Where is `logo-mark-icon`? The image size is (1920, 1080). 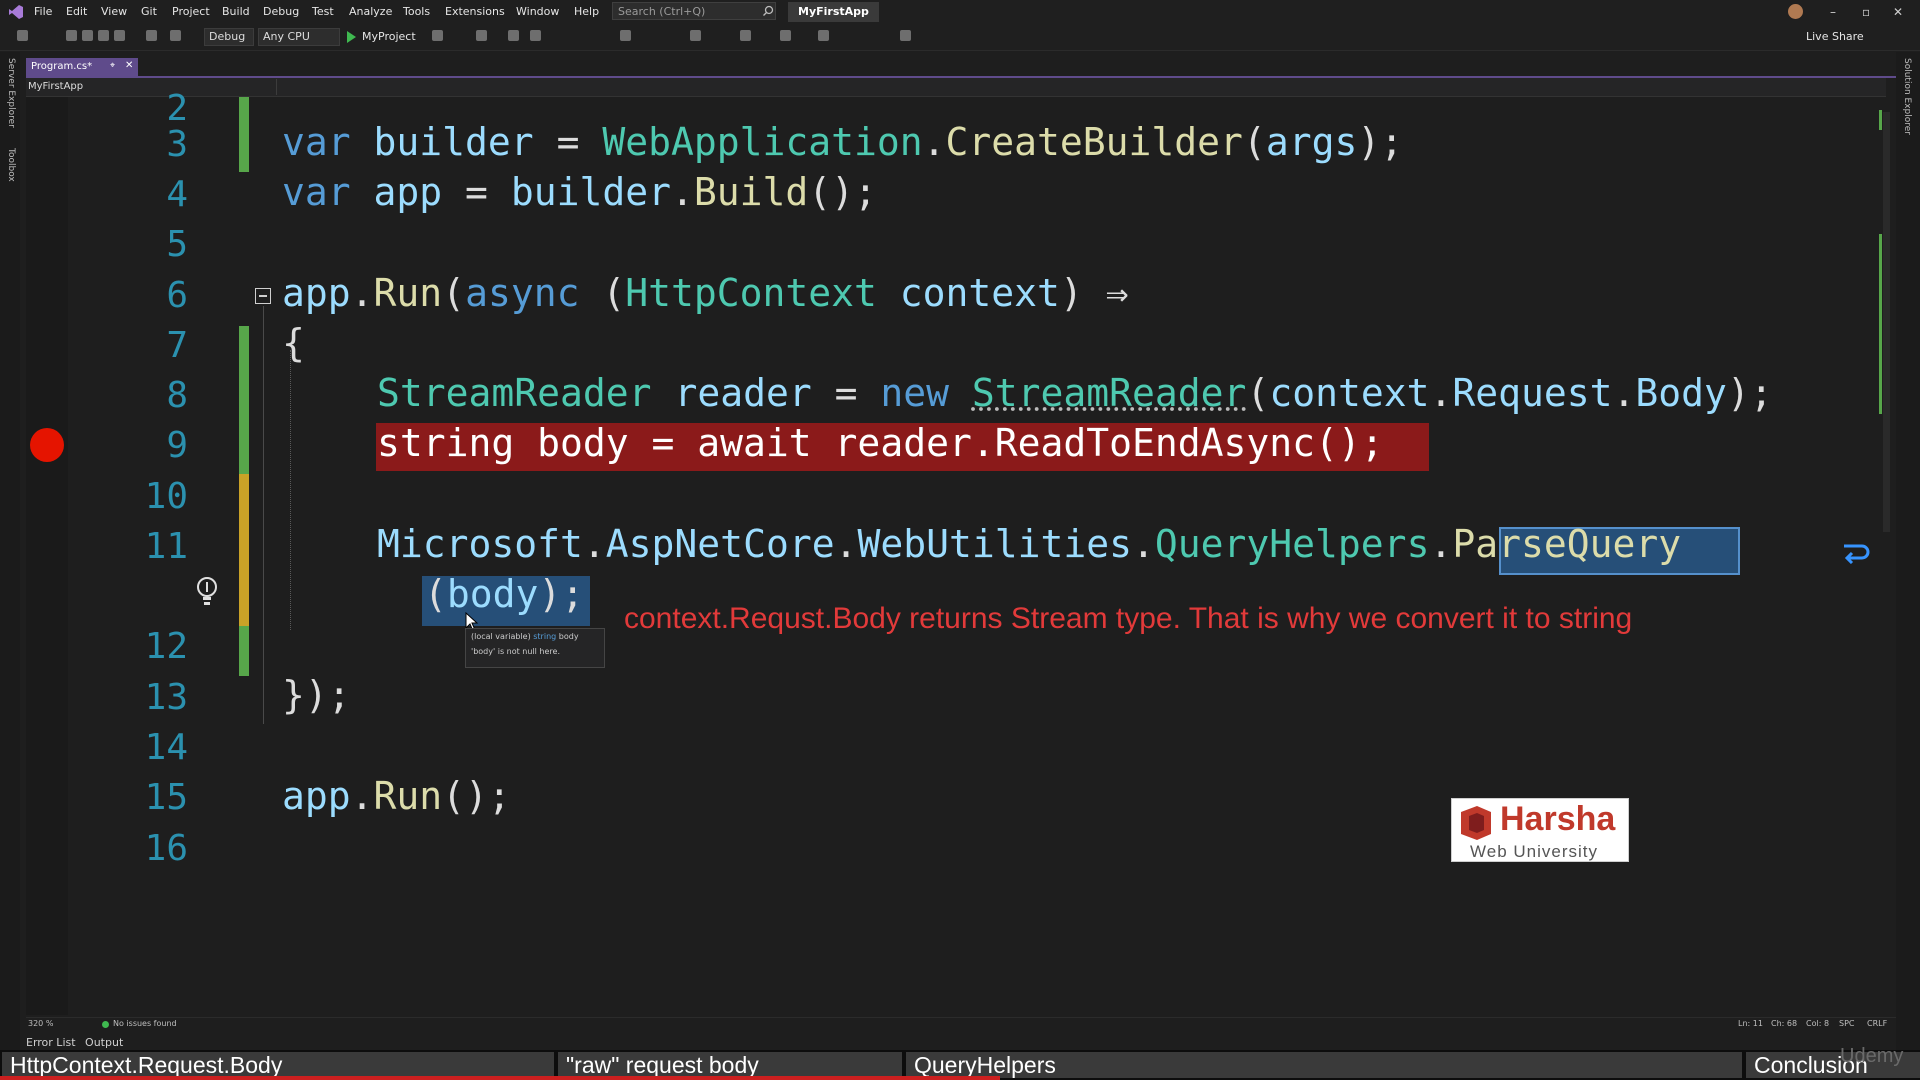 logo-mark-icon is located at coordinates (1476, 823).